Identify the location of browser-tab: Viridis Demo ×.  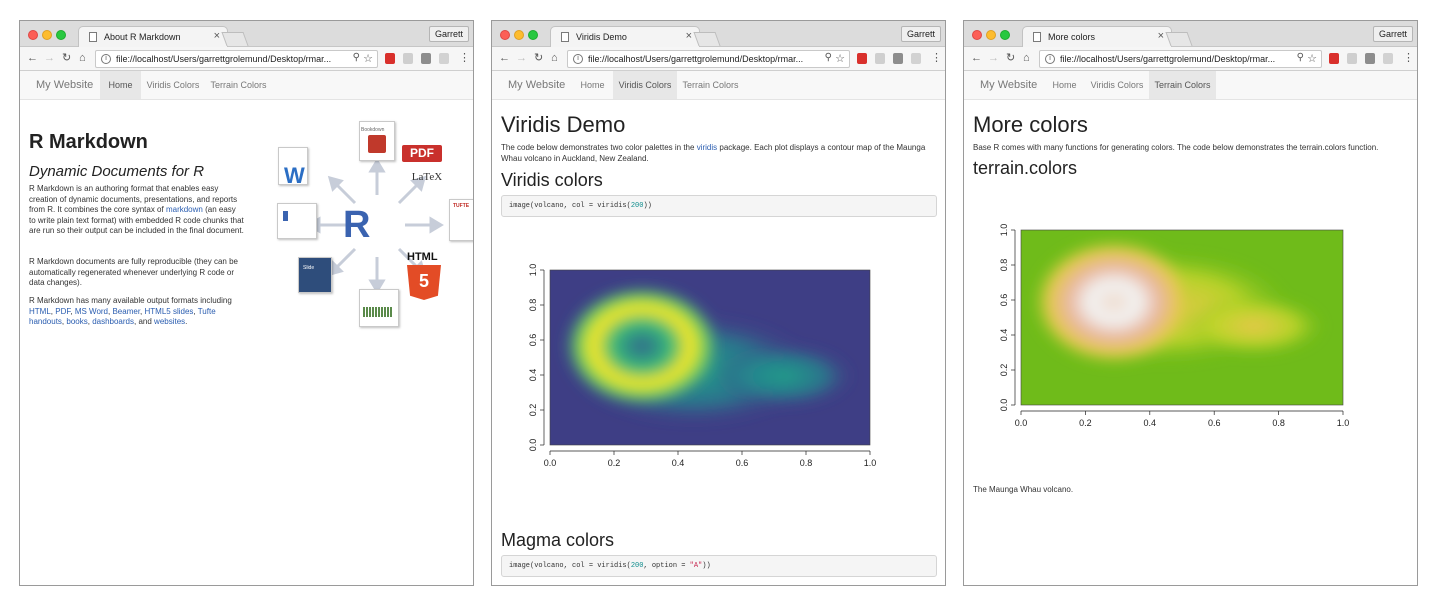
(625, 37).